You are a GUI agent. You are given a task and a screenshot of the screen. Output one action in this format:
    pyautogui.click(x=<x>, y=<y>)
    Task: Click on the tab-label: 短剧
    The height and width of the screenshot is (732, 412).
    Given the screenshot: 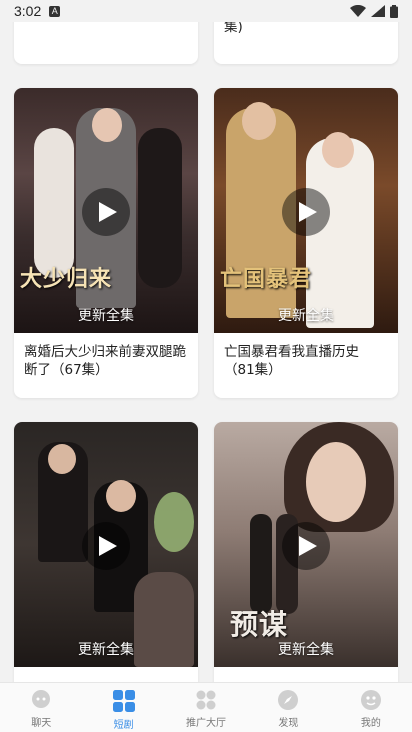 What is the action you would take?
    pyautogui.click(x=123, y=725)
    